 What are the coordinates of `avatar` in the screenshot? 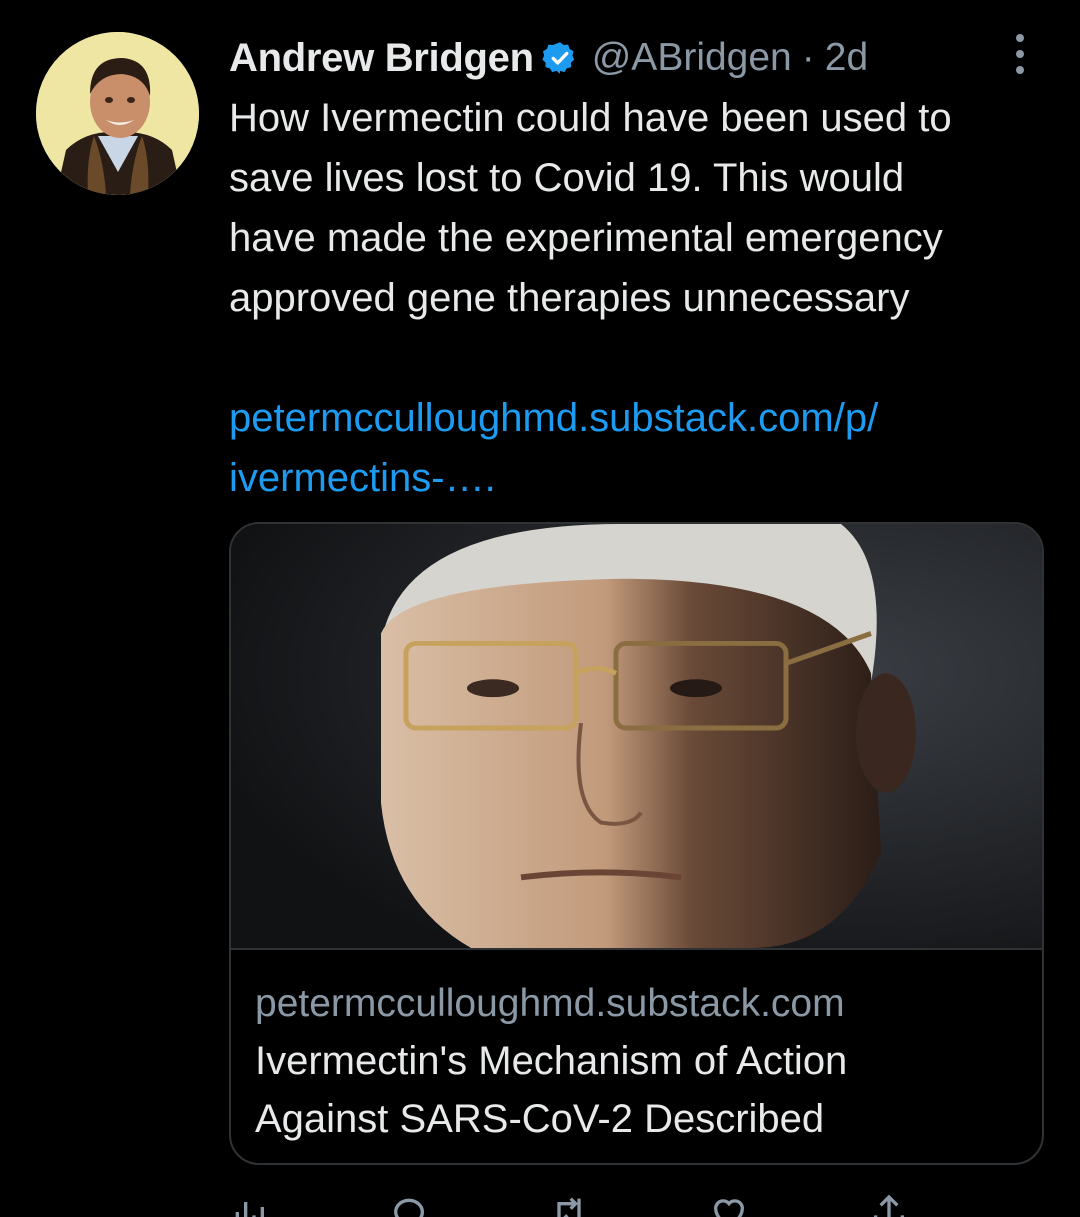 It's located at (117, 113).